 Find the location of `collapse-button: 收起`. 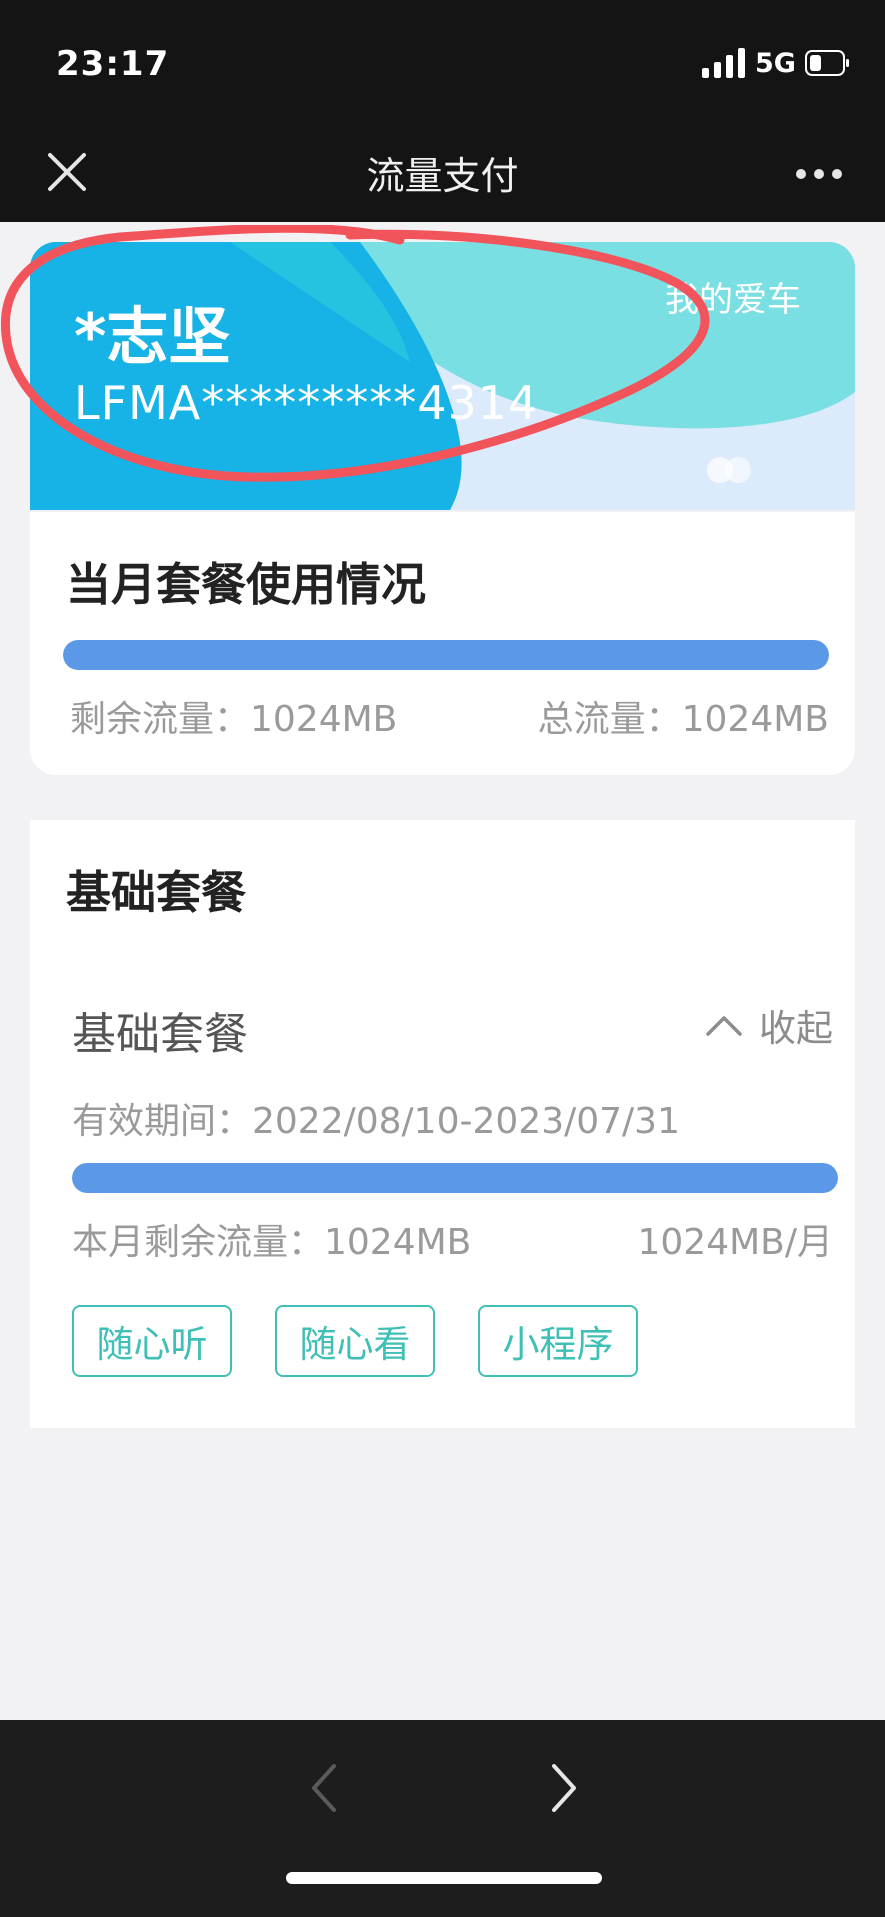

collapse-button: 收起 is located at coordinates (769, 1025).